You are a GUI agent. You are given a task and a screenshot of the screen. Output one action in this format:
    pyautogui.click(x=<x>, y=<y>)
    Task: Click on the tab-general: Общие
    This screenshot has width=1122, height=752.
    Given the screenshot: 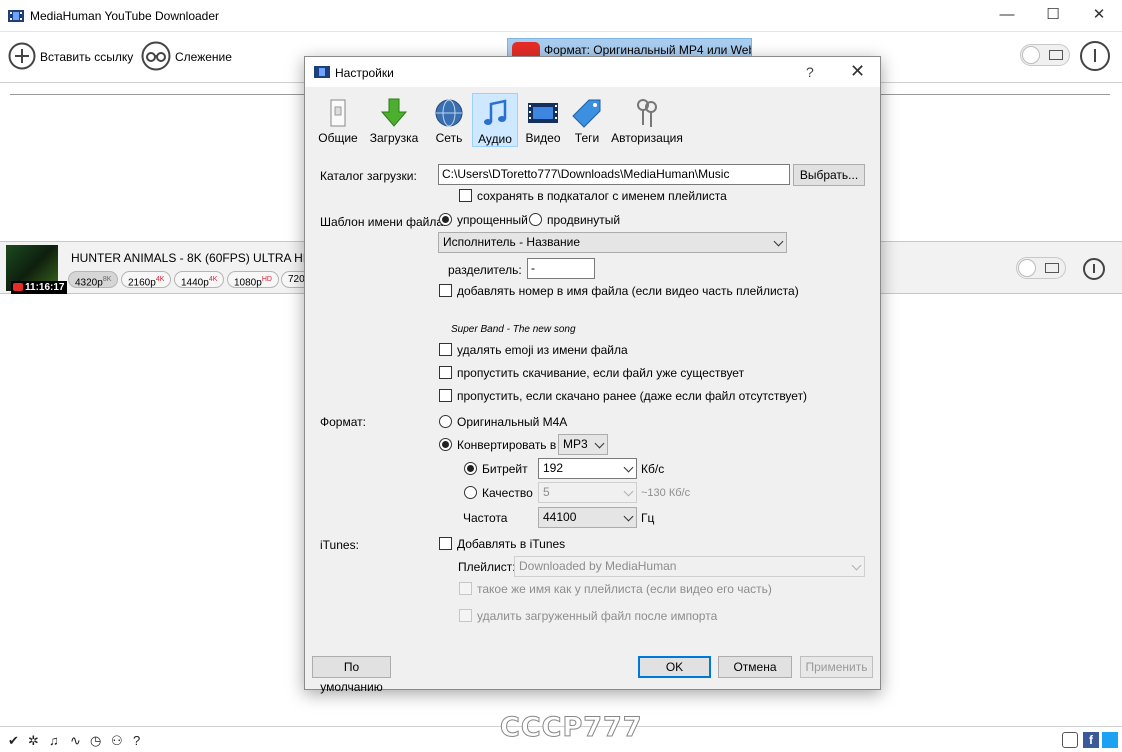 What is the action you would take?
    pyautogui.click(x=338, y=120)
    